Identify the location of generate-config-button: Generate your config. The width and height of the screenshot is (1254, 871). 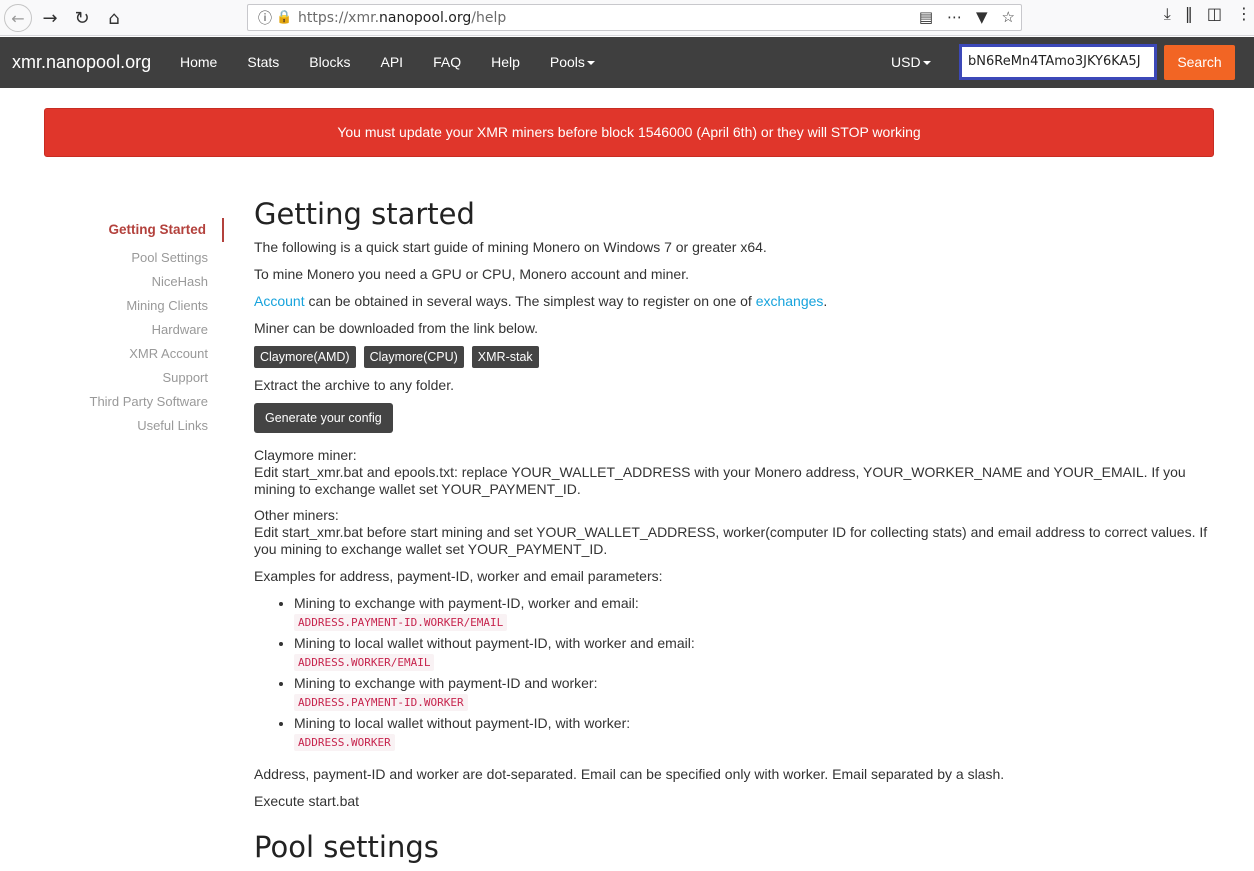
(323, 418).